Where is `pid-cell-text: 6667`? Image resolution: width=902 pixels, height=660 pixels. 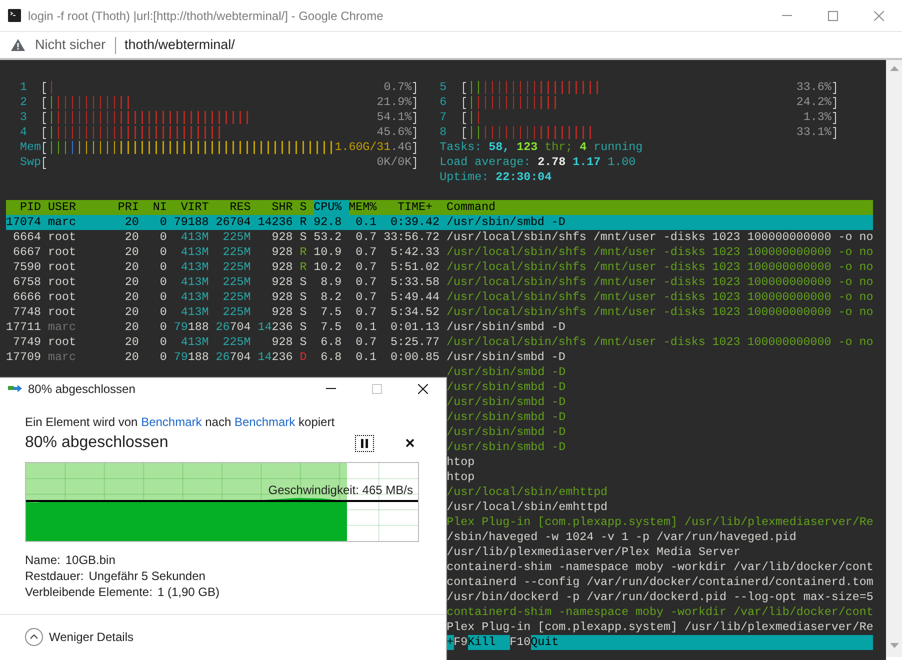
pid-cell-text: 6667 is located at coordinates (26, 252).